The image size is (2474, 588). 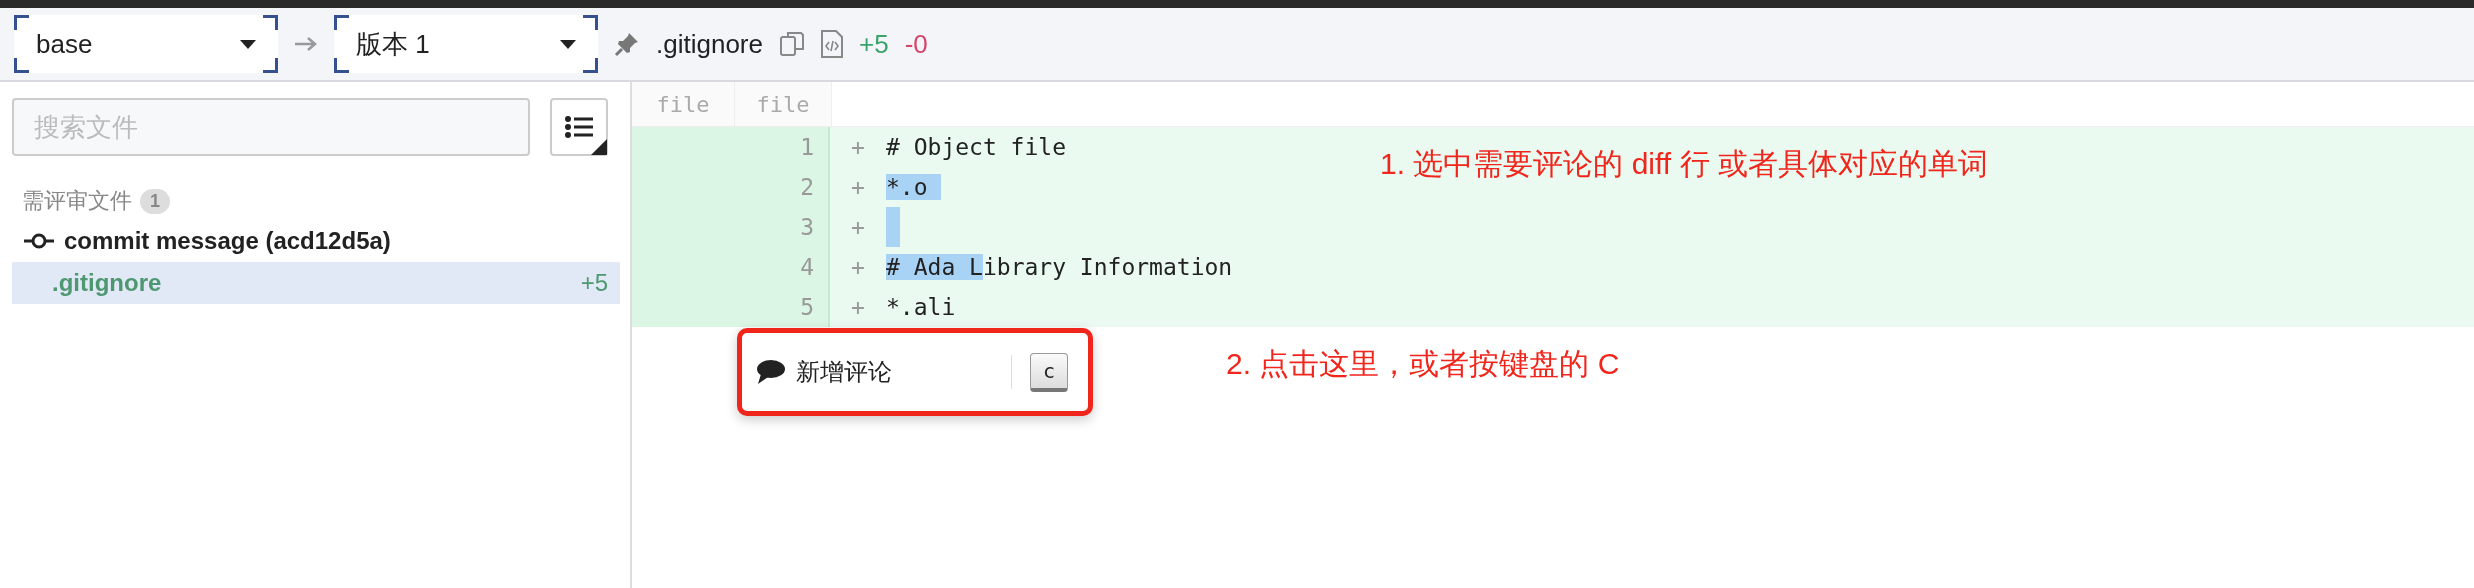 I want to click on keyboard-key: c, so click(x=1049, y=372).